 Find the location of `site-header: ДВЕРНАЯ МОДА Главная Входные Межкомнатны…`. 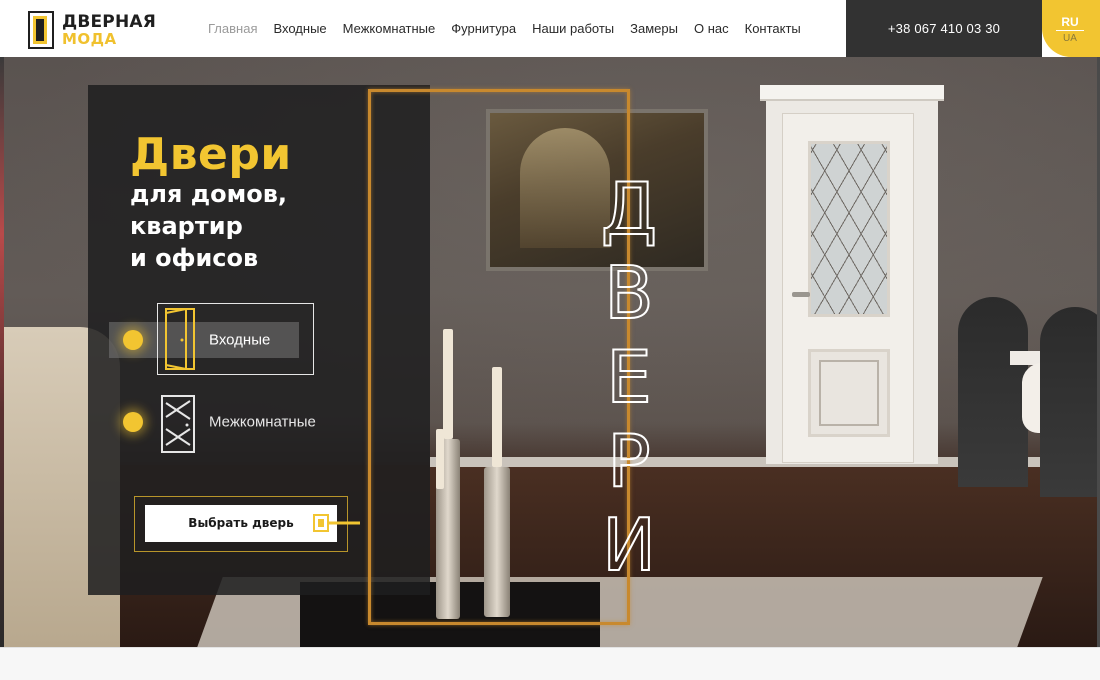

site-header: ДВЕРНАЯ МОДА Главная Входные Межкомнатны… is located at coordinates (550, 28).